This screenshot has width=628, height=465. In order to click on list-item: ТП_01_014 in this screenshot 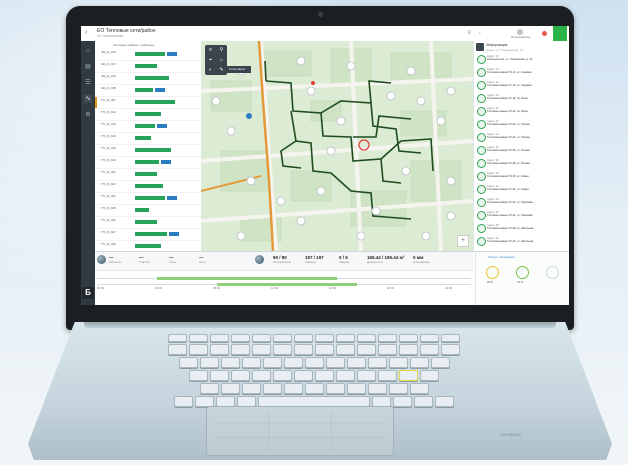, I will do `click(148, 127)`.